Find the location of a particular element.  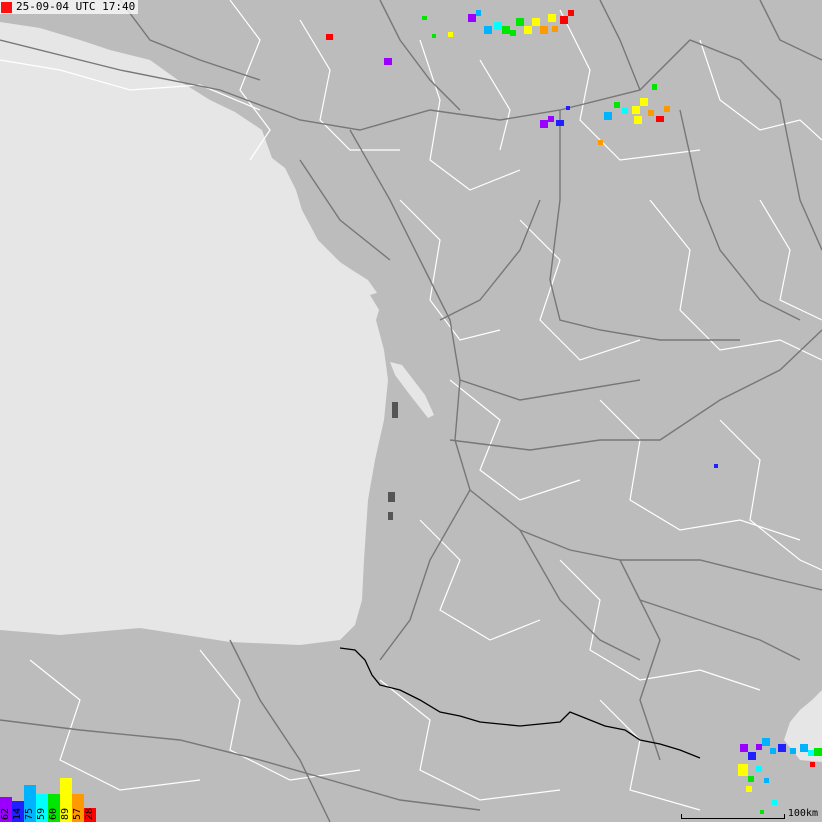

timestamp-marker-icon is located at coordinates (6, 7).